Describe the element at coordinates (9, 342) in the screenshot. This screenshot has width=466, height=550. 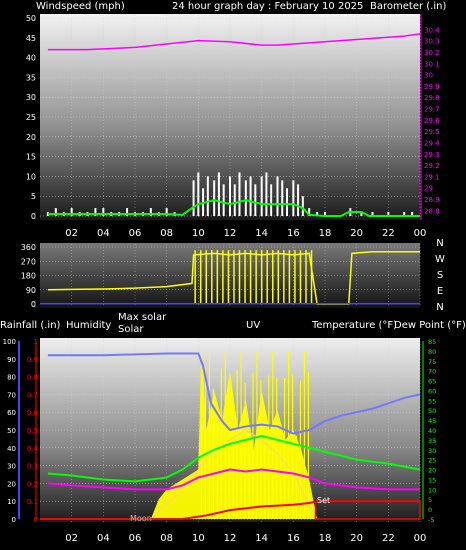
I see `humidity-tick-label: 100` at that location.